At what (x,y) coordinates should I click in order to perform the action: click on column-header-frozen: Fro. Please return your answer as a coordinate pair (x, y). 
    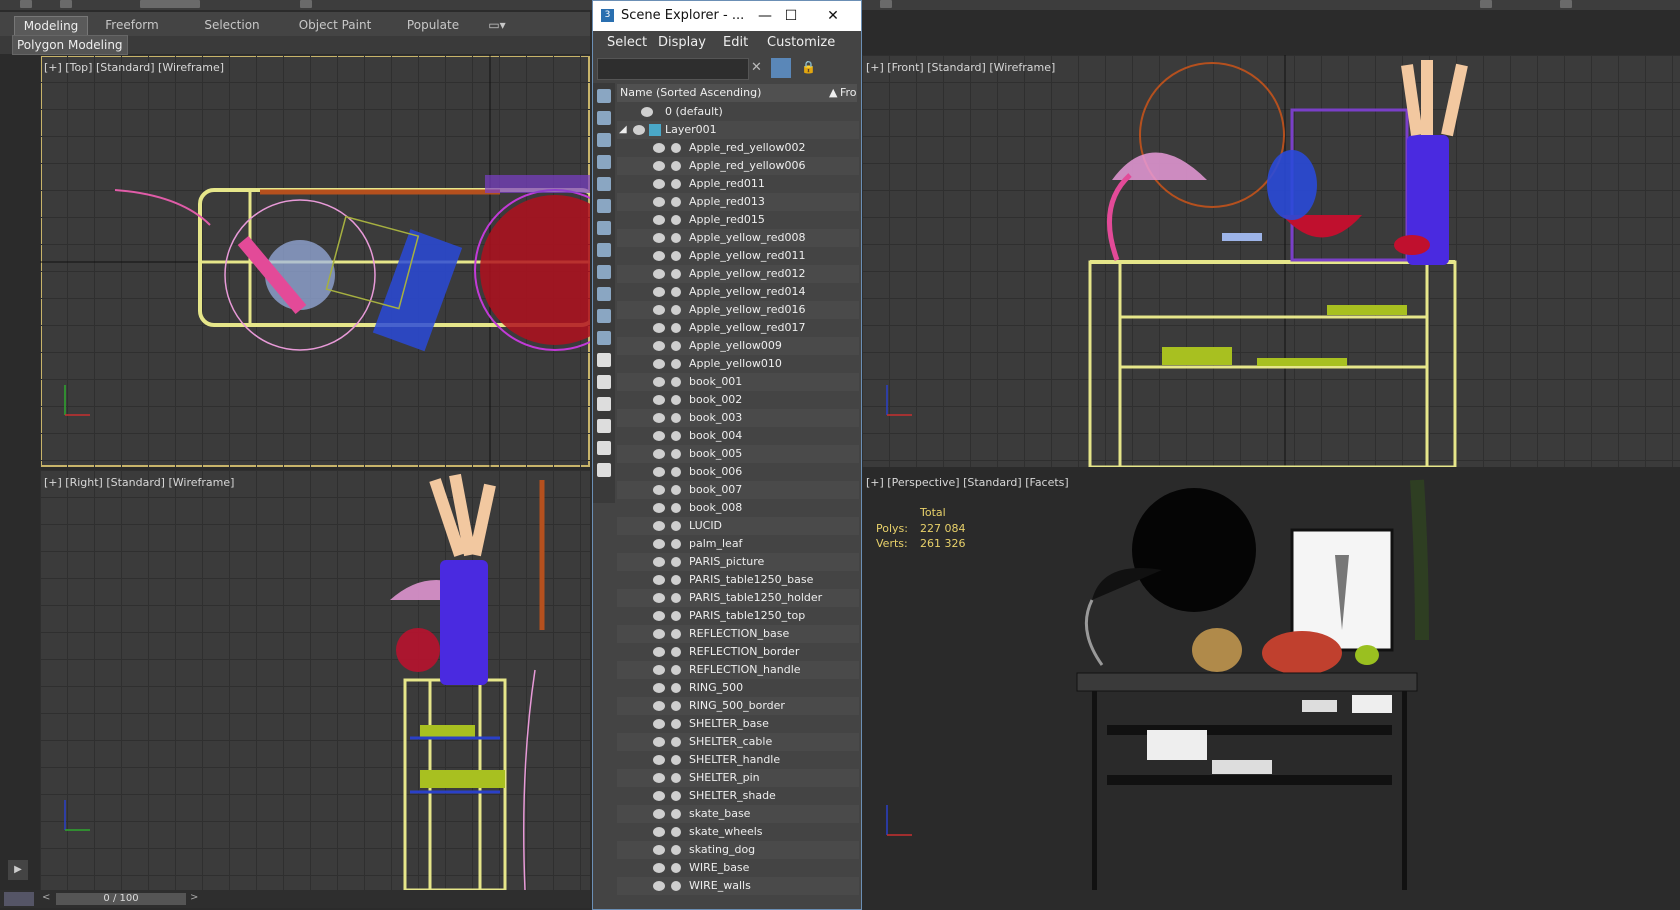
    Looking at the image, I should click on (848, 93).